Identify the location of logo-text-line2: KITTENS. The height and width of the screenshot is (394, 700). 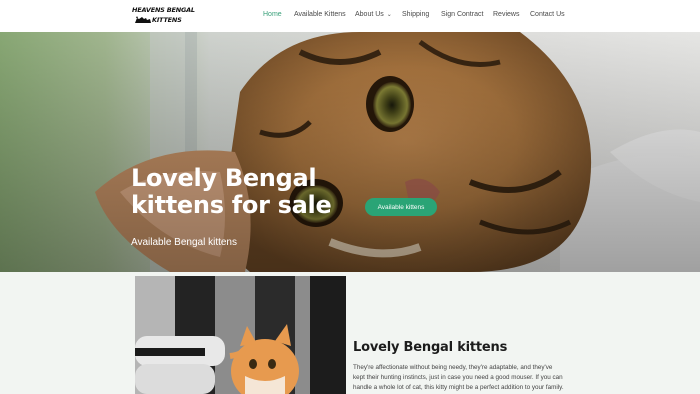
(167, 20).